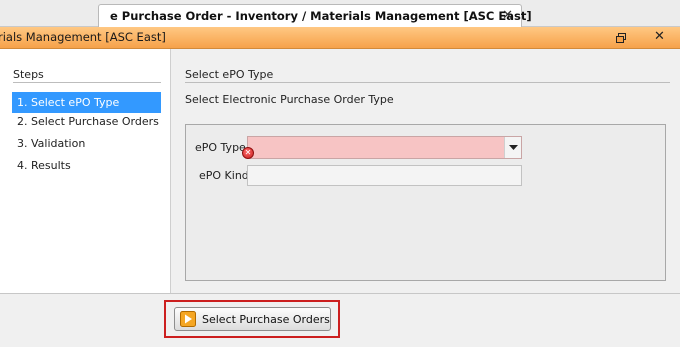 The image size is (680, 347). I want to click on epo-kind-label: ePO Kind, so click(224, 175).